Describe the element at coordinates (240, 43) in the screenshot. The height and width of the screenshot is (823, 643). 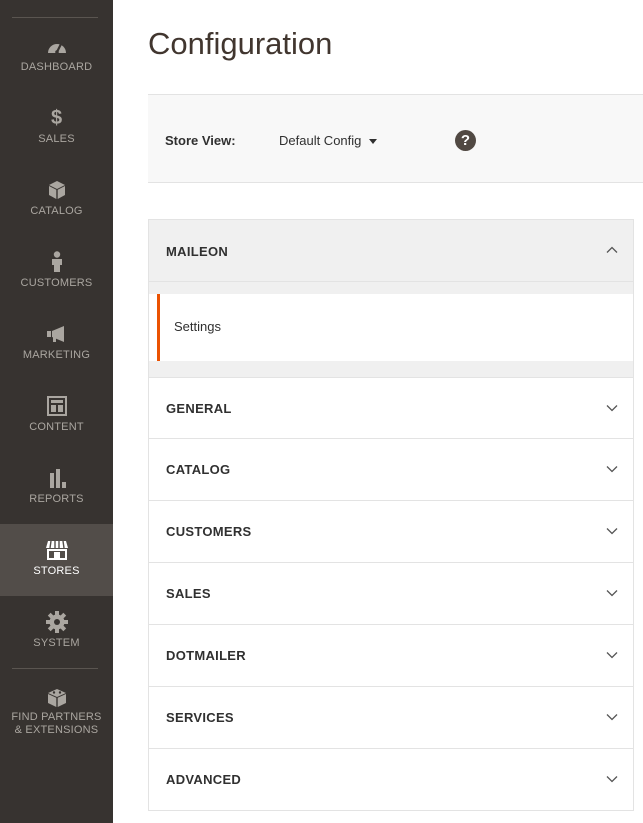
I see `page-title: Configuration` at that location.